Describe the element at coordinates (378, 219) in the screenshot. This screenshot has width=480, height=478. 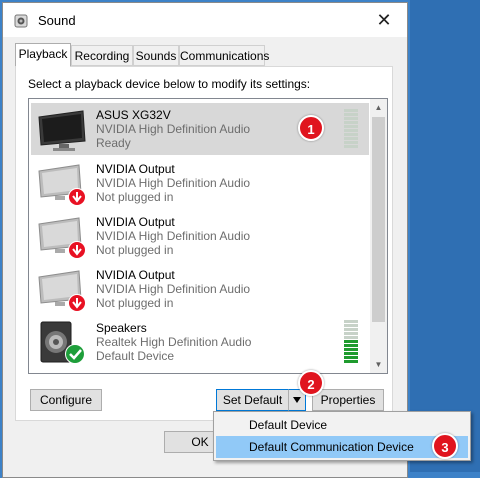
I see `scroll-thumb` at that location.